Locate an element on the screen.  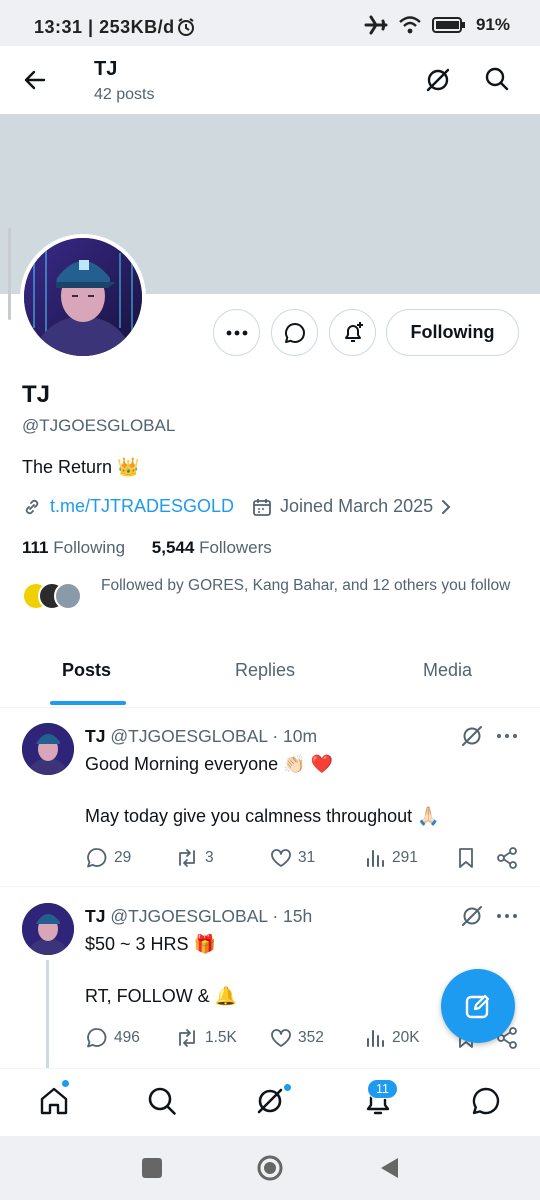
recent-apps-button is located at coordinates (152, 1168).